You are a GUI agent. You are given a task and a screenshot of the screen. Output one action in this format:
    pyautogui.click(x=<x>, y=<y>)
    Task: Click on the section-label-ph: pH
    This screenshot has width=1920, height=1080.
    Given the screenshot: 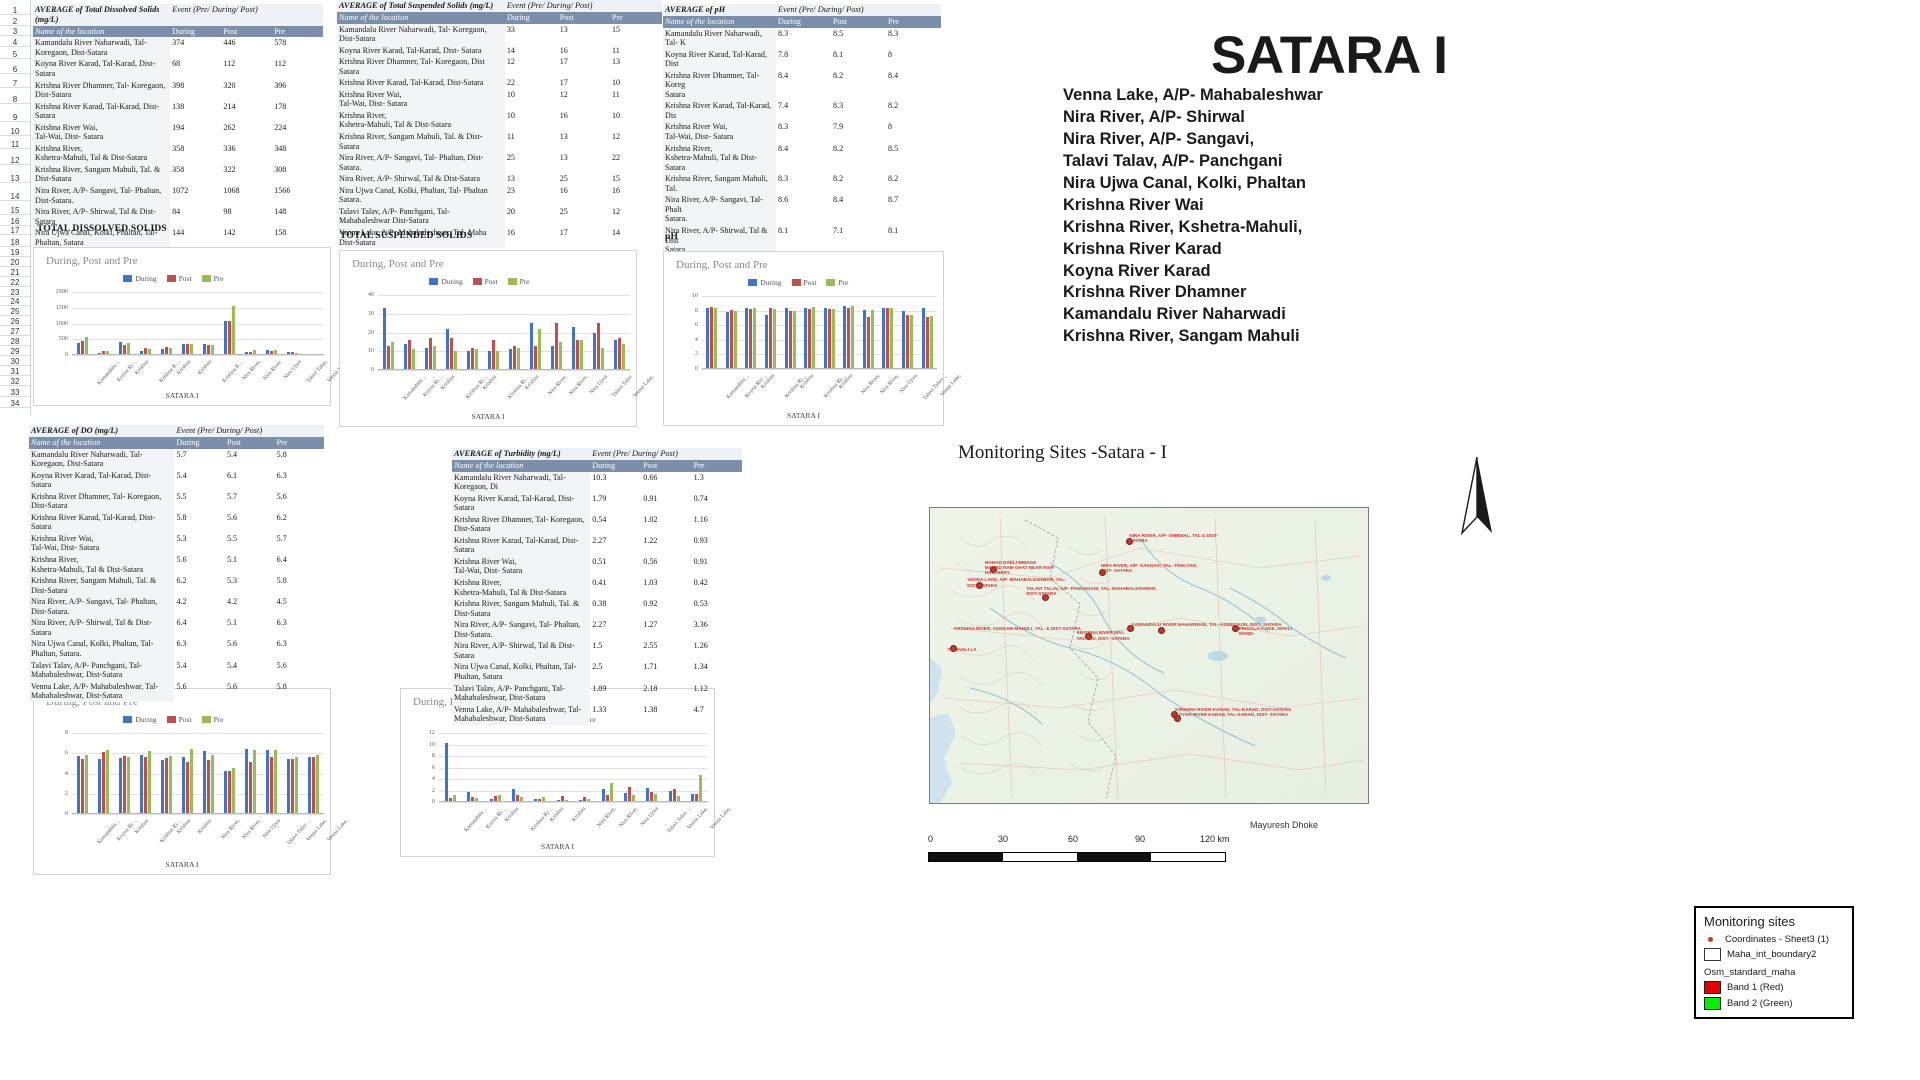 What is the action you would take?
    pyautogui.click(x=672, y=237)
    